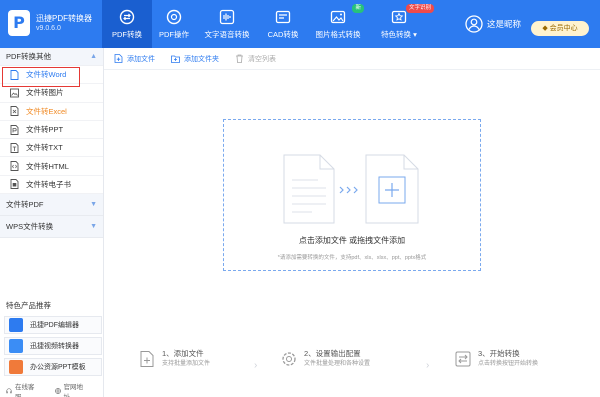 This screenshot has width=600, height=397. What do you see at coordinates (16, 346) in the screenshot?
I see `video-converter-icon` at bounding box center [16, 346].